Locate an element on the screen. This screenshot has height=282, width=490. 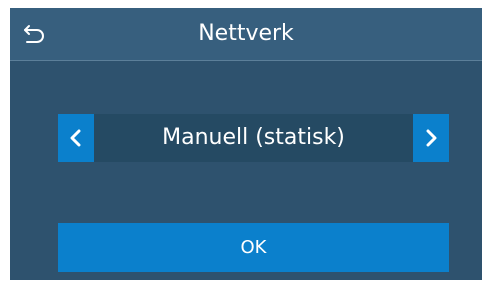
selected-network-mode: Manuell (statisk) is located at coordinates (253, 137).